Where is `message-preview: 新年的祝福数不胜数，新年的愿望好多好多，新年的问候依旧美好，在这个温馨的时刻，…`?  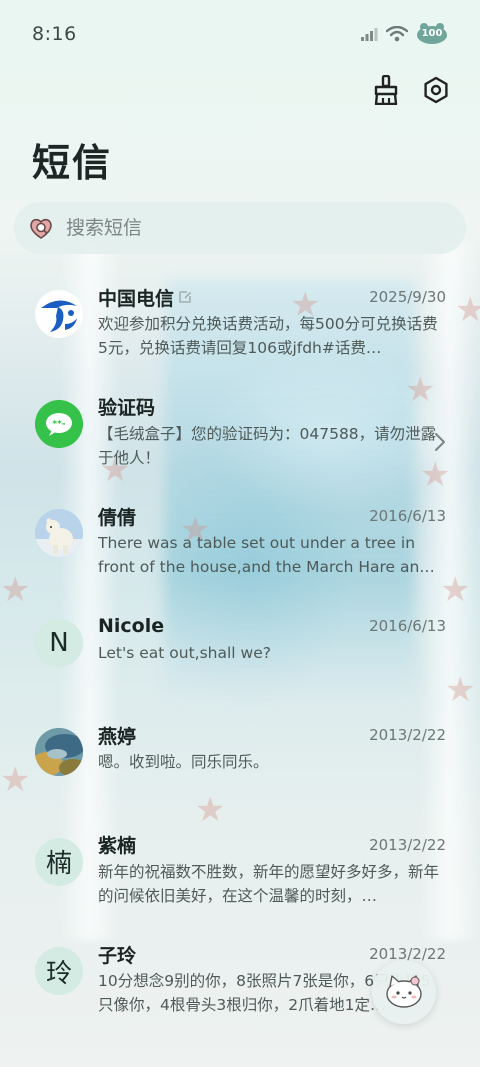 message-preview: 新年的祝福数不胜数，新年的愿望好多好多，新年的问候依旧美好，在这个温馨的时刻，… is located at coordinates (269, 883).